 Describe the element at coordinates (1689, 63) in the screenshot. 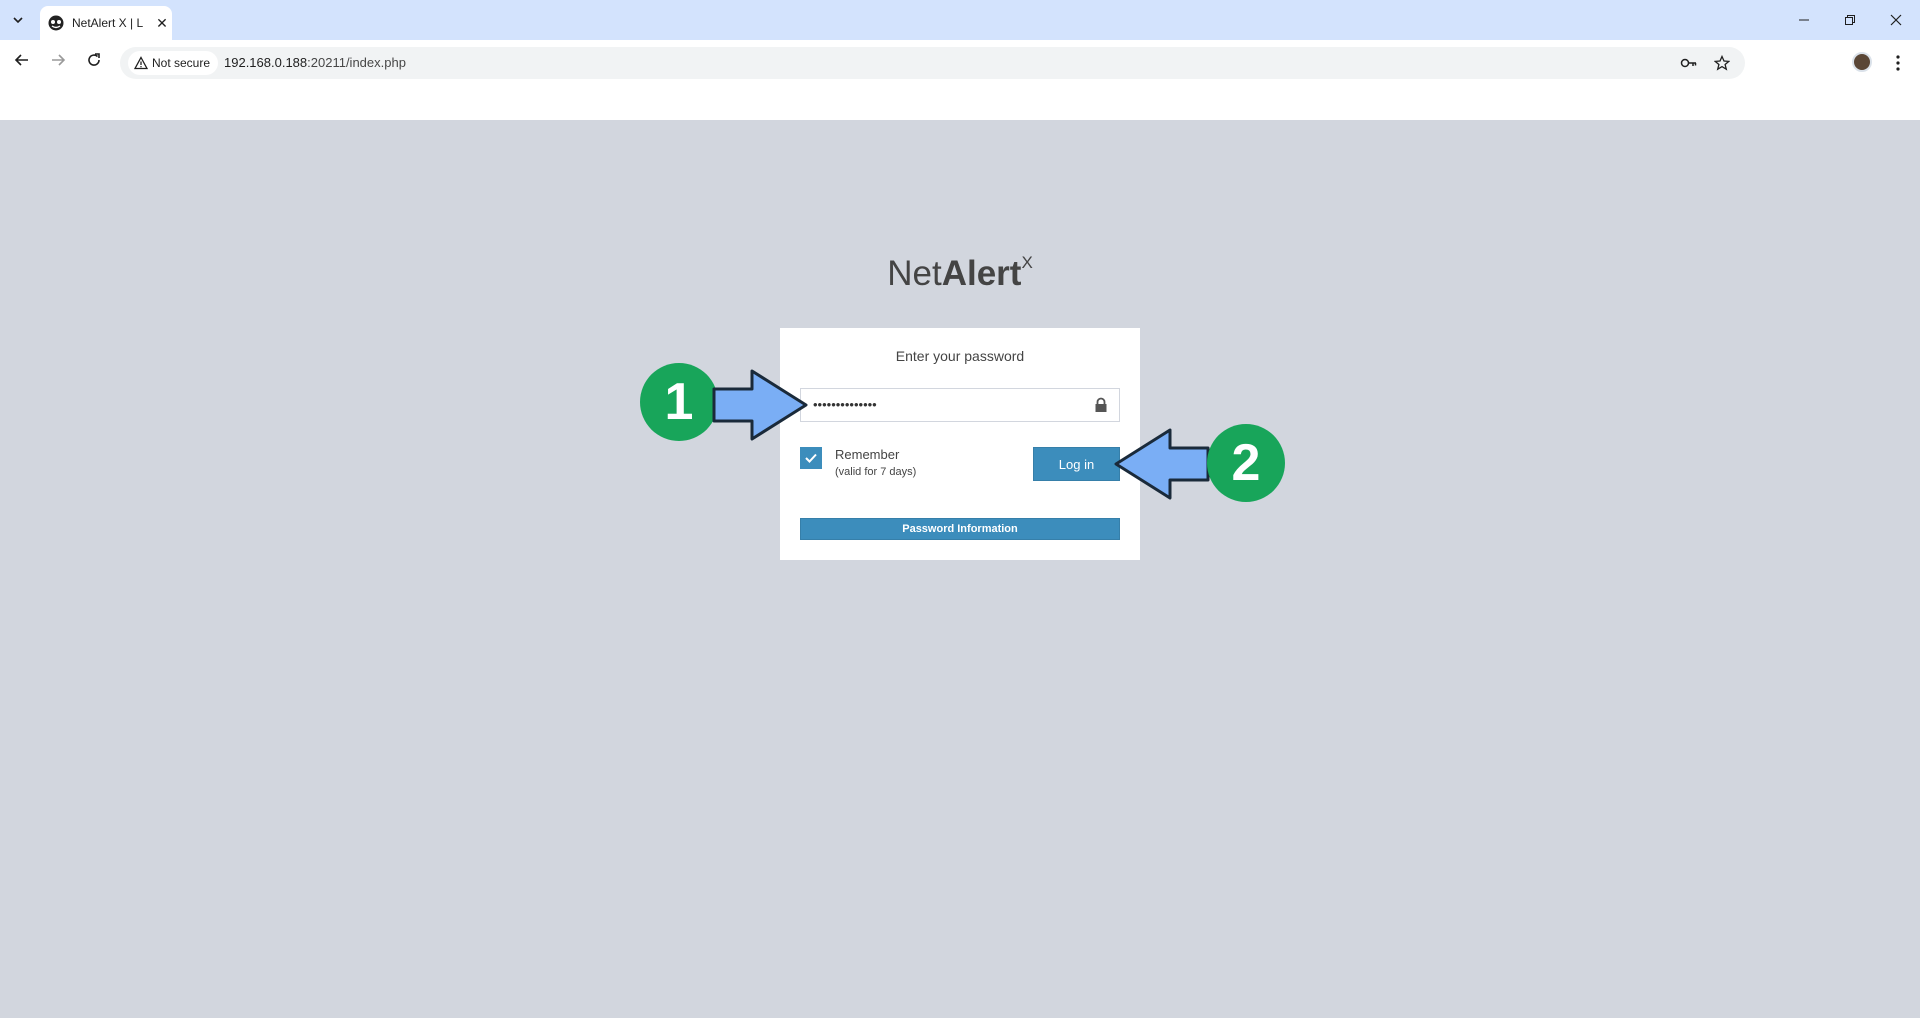

I see `password-key-icon` at that location.